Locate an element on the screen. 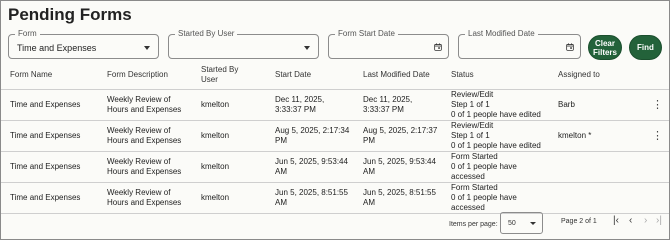 The height and width of the screenshot is (240, 670). first-page-icon: |‹ is located at coordinates (616, 221).